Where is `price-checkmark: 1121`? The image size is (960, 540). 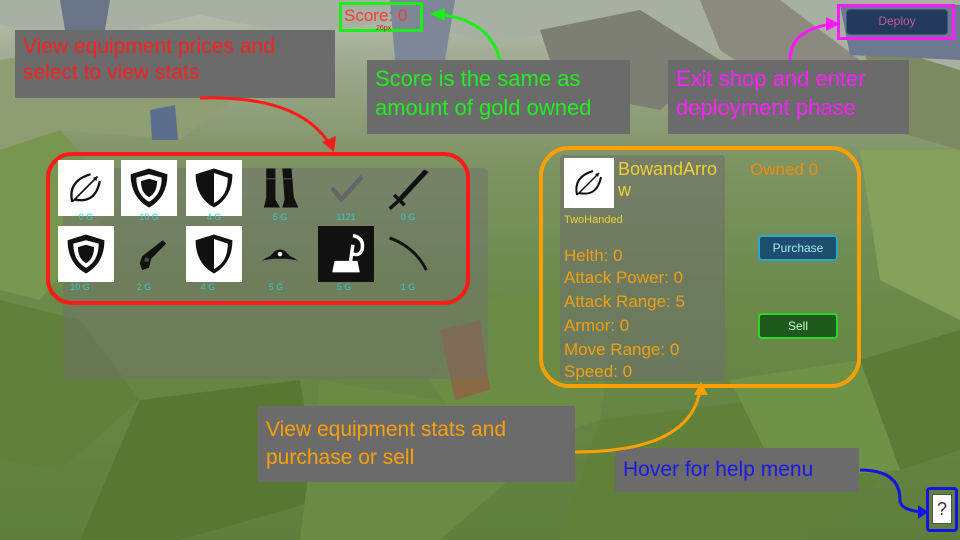
price-checkmark: 1121 is located at coordinates (346, 217).